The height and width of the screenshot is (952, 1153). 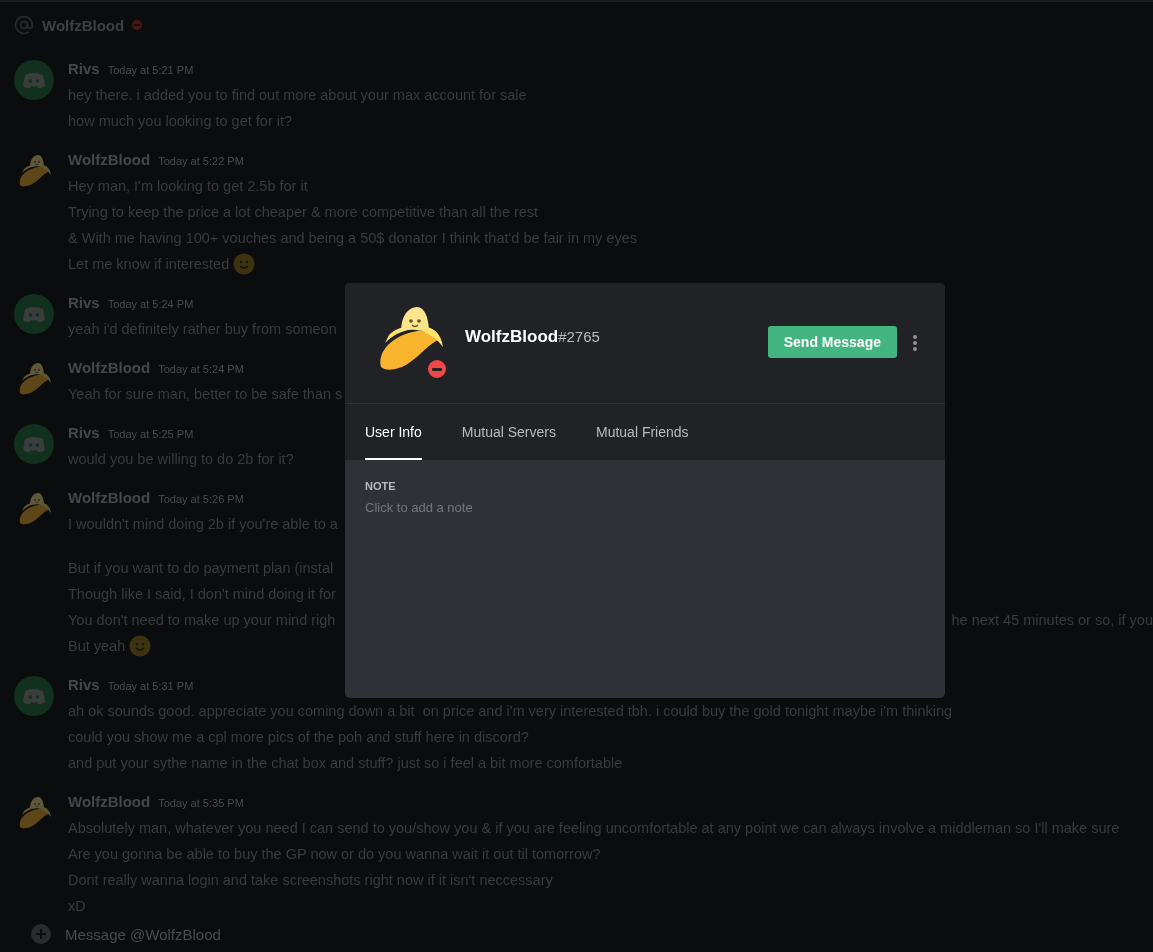 I want to click on note-heading: NOTE, so click(x=381, y=486).